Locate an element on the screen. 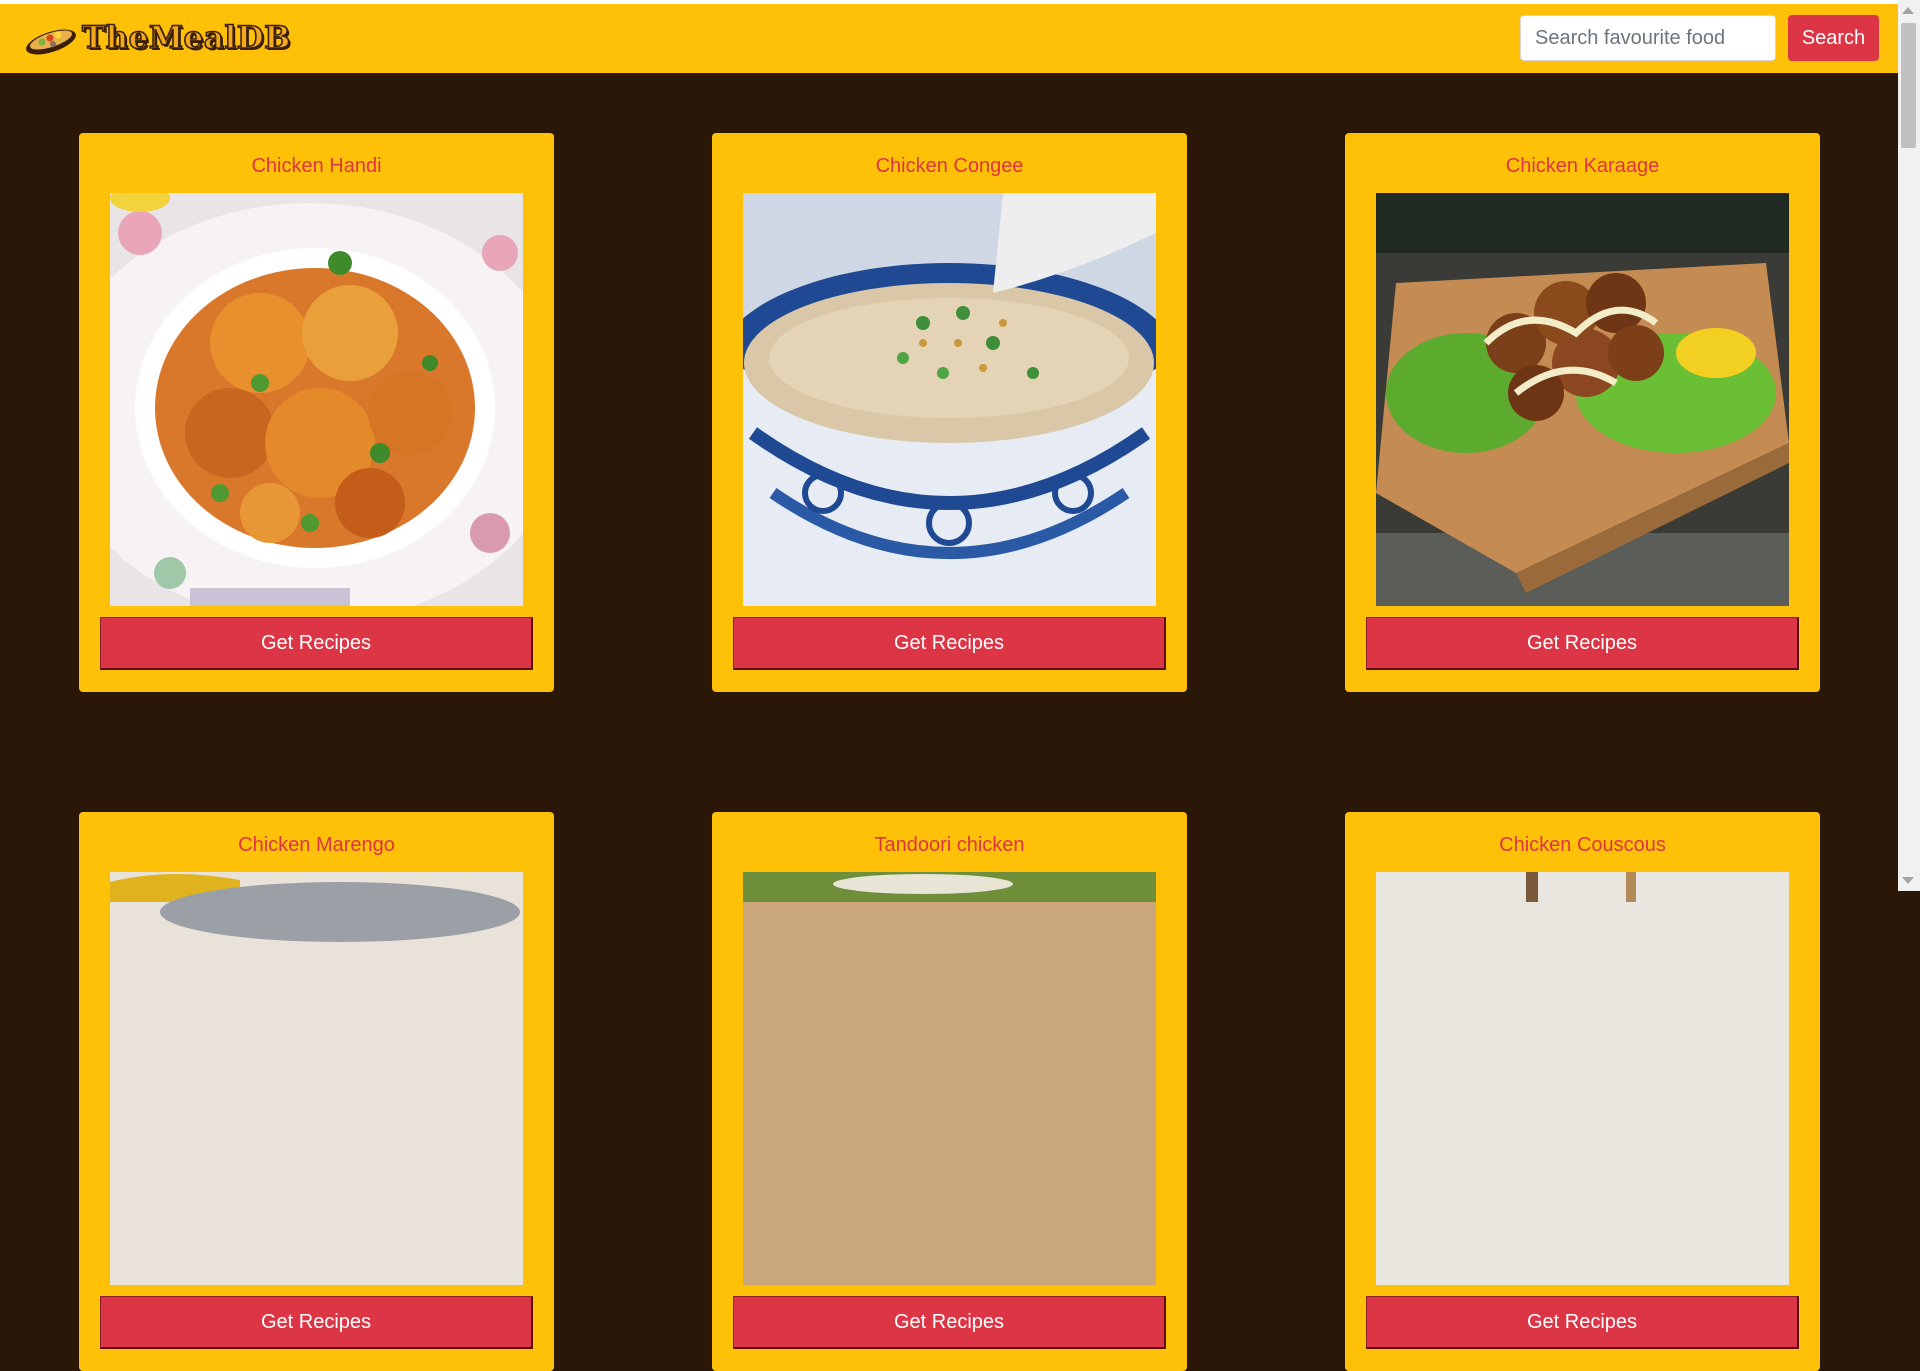 This screenshot has width=1920, height=1371. chicken-congee-photo is located at coordinates (949, 399).